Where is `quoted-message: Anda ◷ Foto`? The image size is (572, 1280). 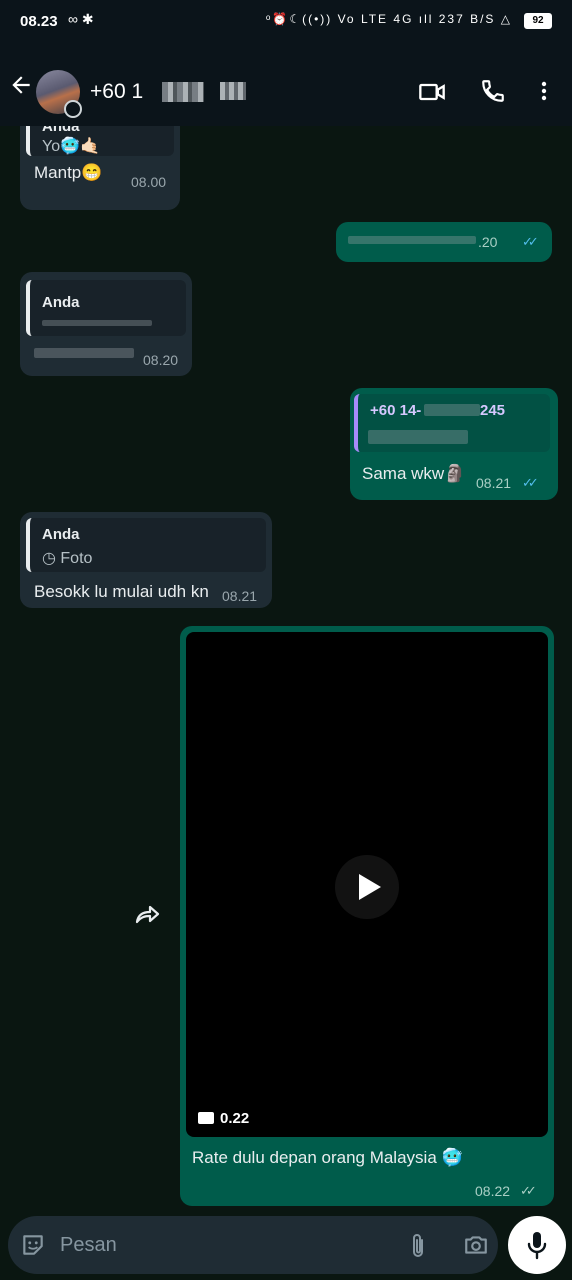
quoted-message: Anda ◷ Foto is located at coordinates (146, 545).